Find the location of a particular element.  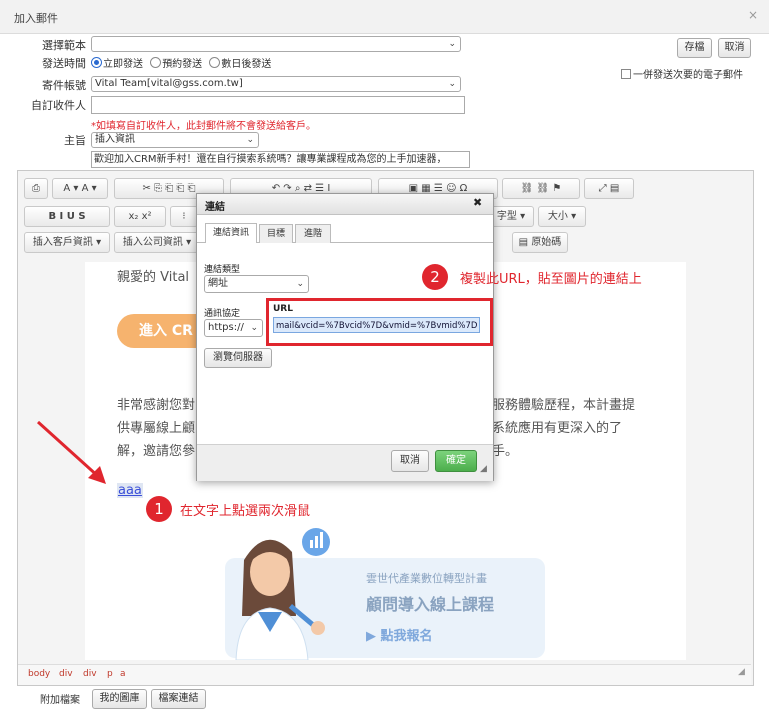

teacher-illustration-icon is located at coordinates (282, 594).